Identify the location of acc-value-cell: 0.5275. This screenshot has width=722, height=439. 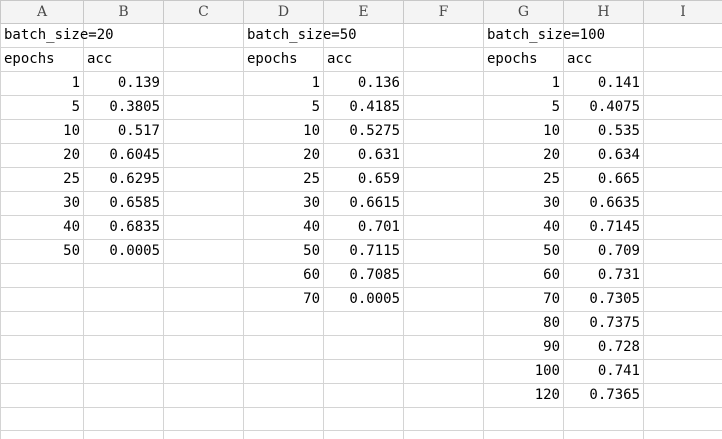
(363, 131).